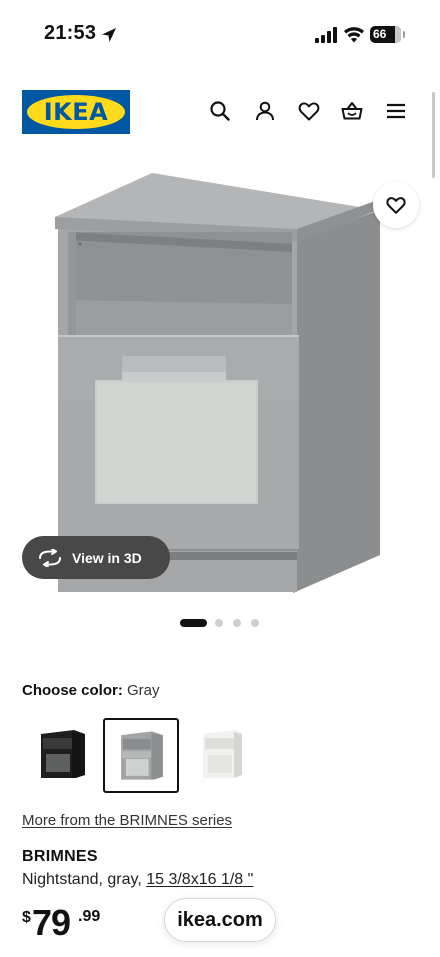 The width and height of the screenshot is (440, 957). Describe the element at coordinates (352, 111) in the screenshot. I see `shopping-basket-icon` at that location.